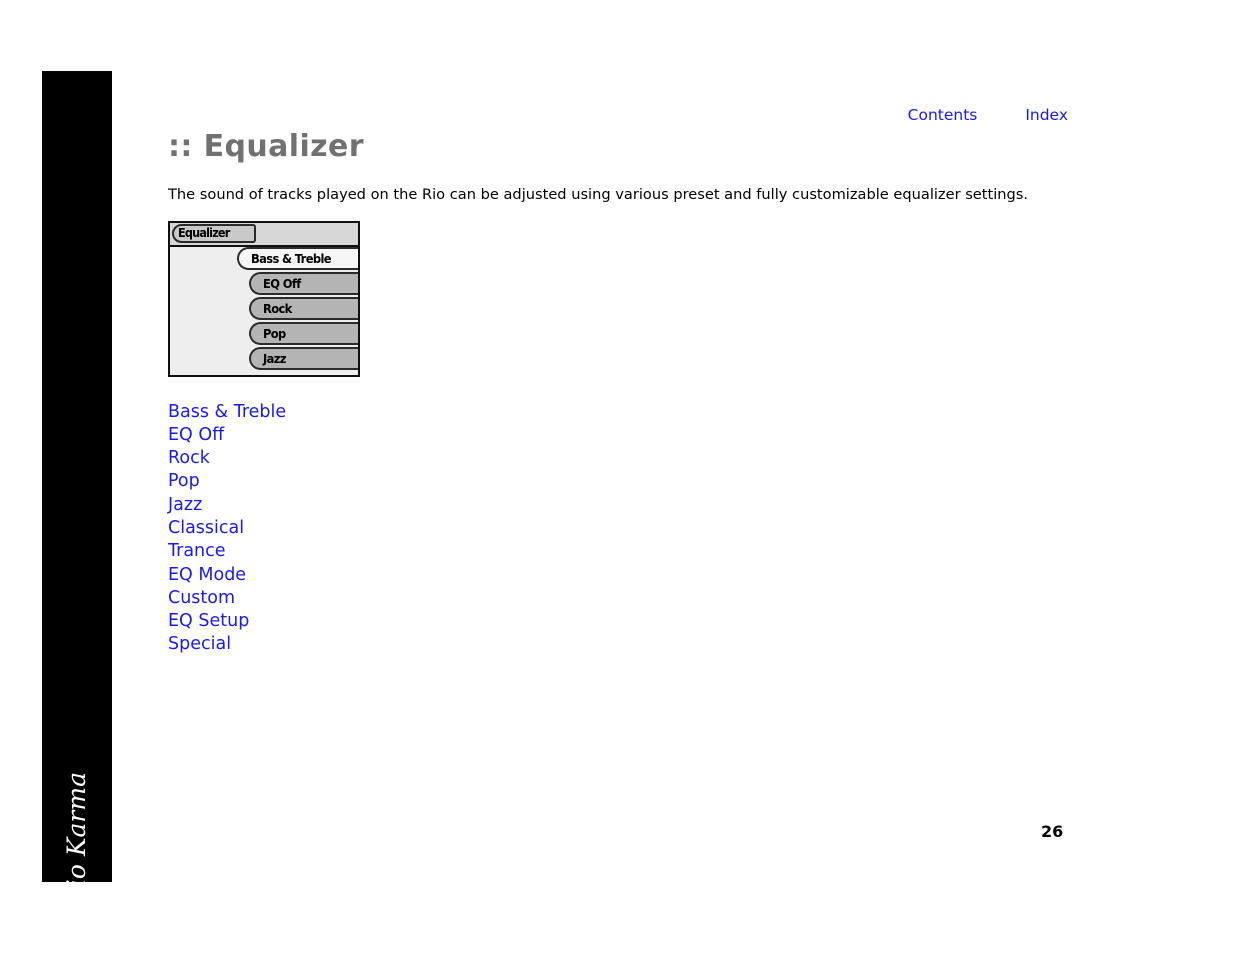  I want to click on device-menu-row-label: Bass & Treble, so click(291, 258).